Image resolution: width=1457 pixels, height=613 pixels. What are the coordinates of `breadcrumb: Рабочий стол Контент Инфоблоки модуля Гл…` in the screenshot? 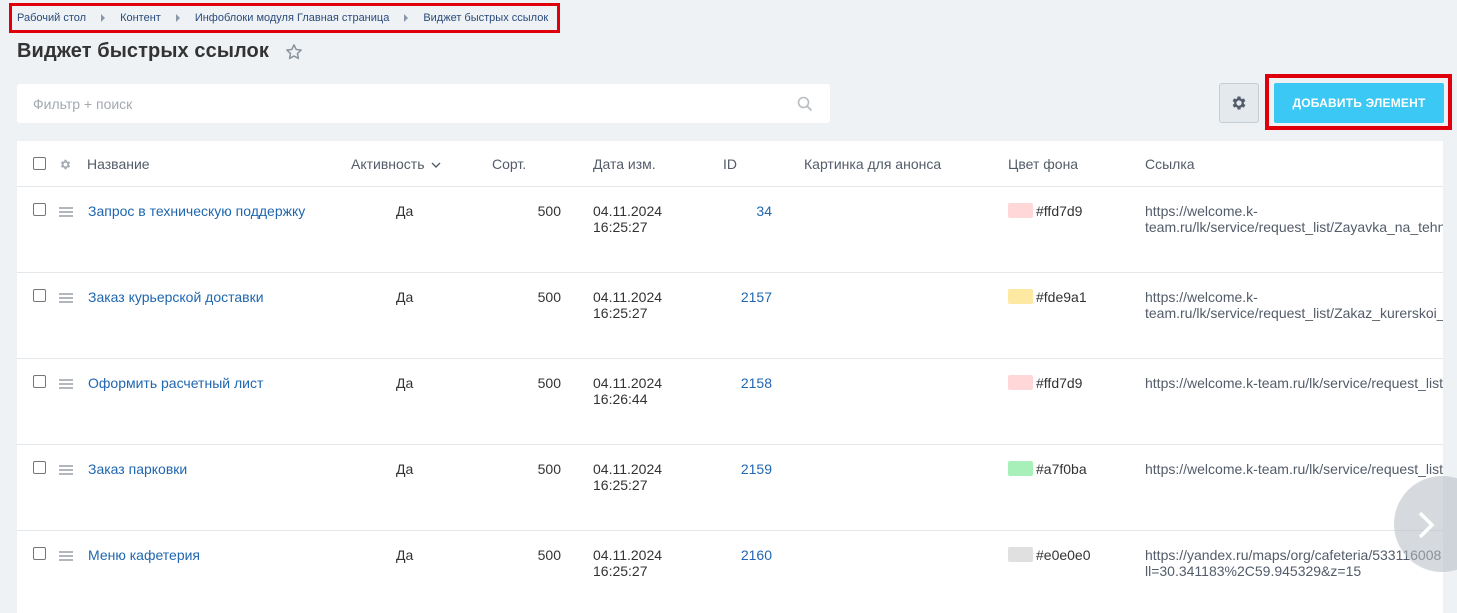 It's located at (284, 18).